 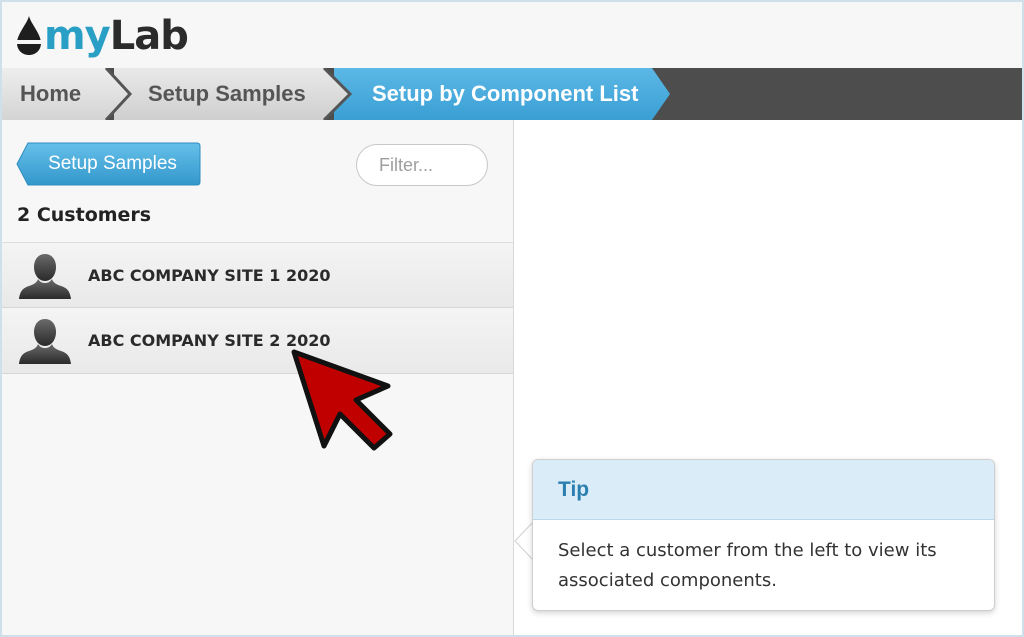 What do you see at coordinates (84, 215) in the screenshot?
I see `customer-count: 2 Customers` at bounding box center [84, 215].